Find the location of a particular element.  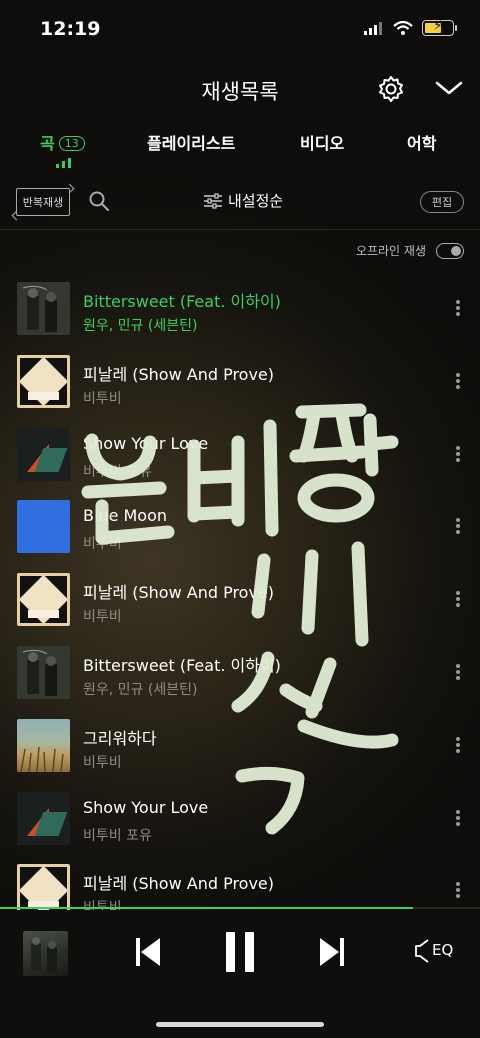

offline-playback-row: 오프라인 재생 is located at coordinates (410, 250).